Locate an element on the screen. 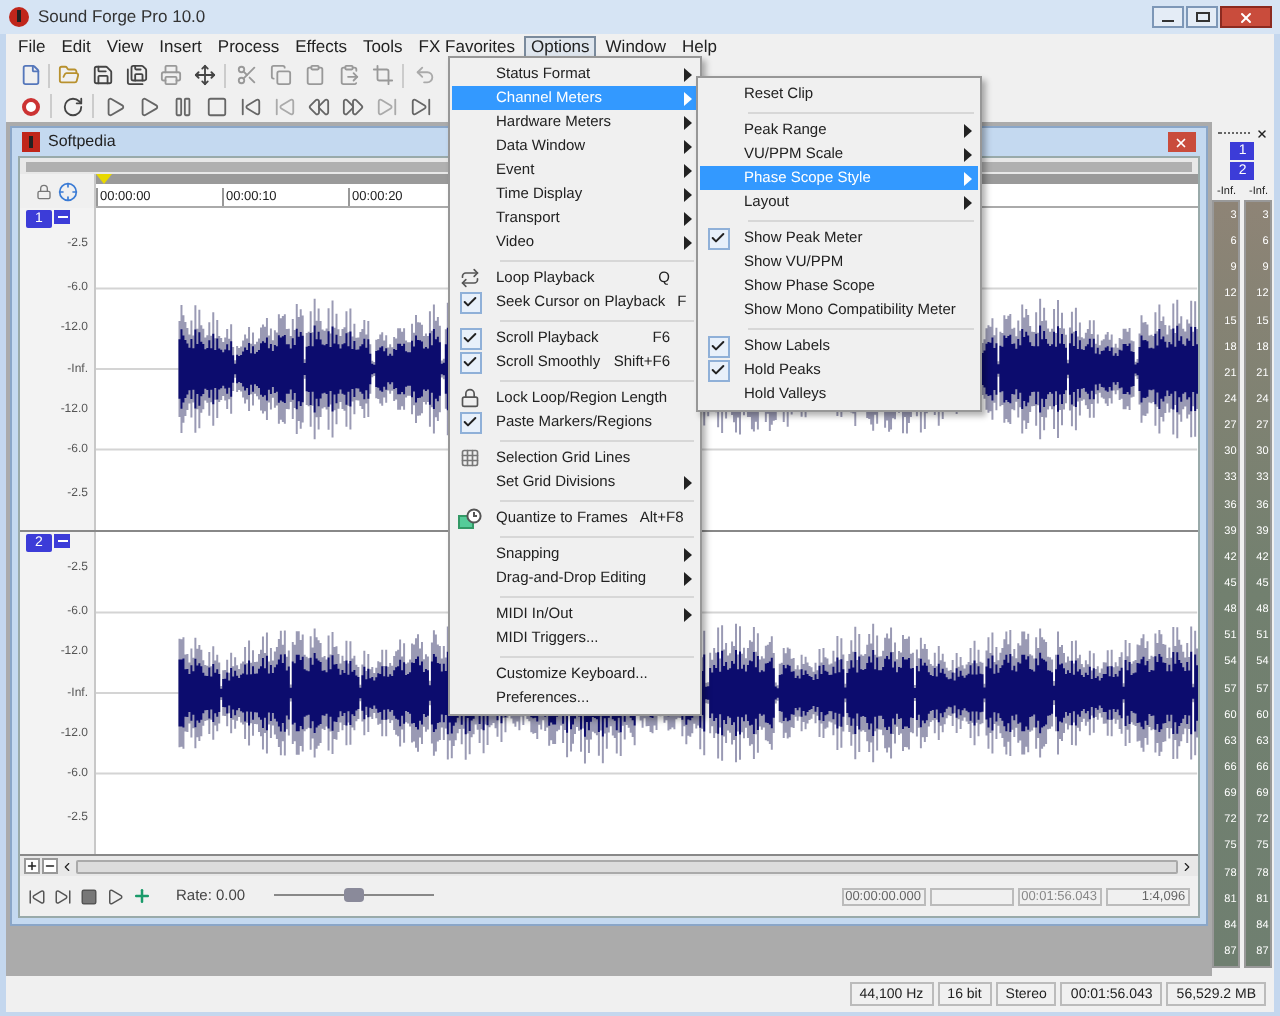 Image resolution: width=1280 pixels, height=1016 pixels. menu-bar-item: Window is located at coordinates (636, 46).